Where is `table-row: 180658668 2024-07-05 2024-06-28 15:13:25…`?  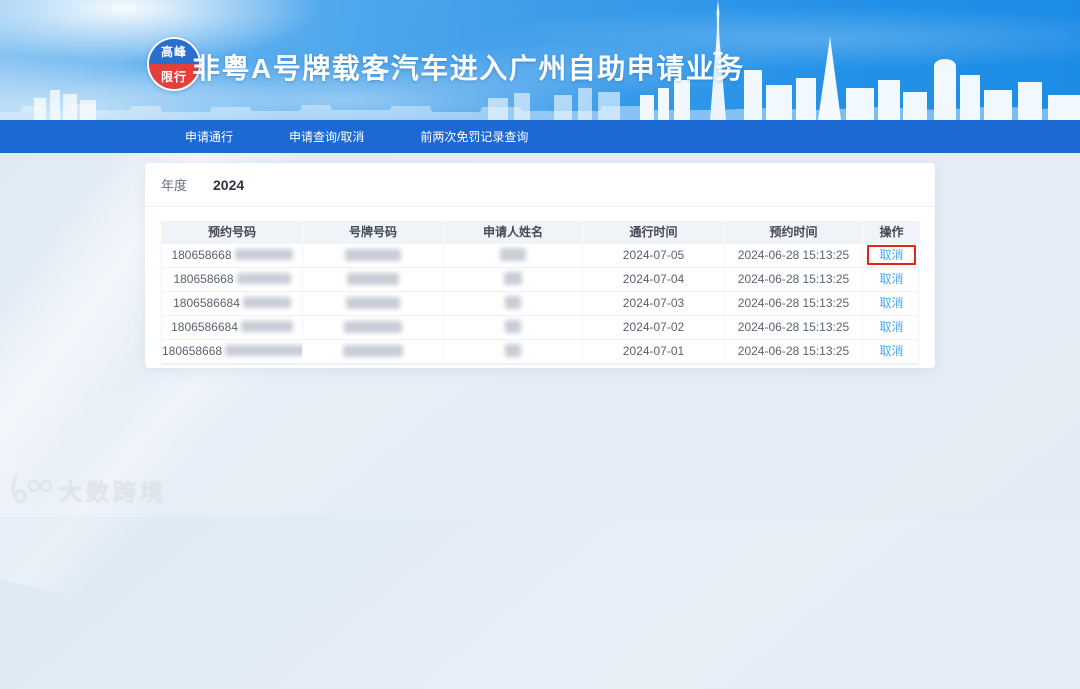
table-row: 180658668 2024-07-05 2024-06-28 15:13:25… is located at coordinates (540, 256).